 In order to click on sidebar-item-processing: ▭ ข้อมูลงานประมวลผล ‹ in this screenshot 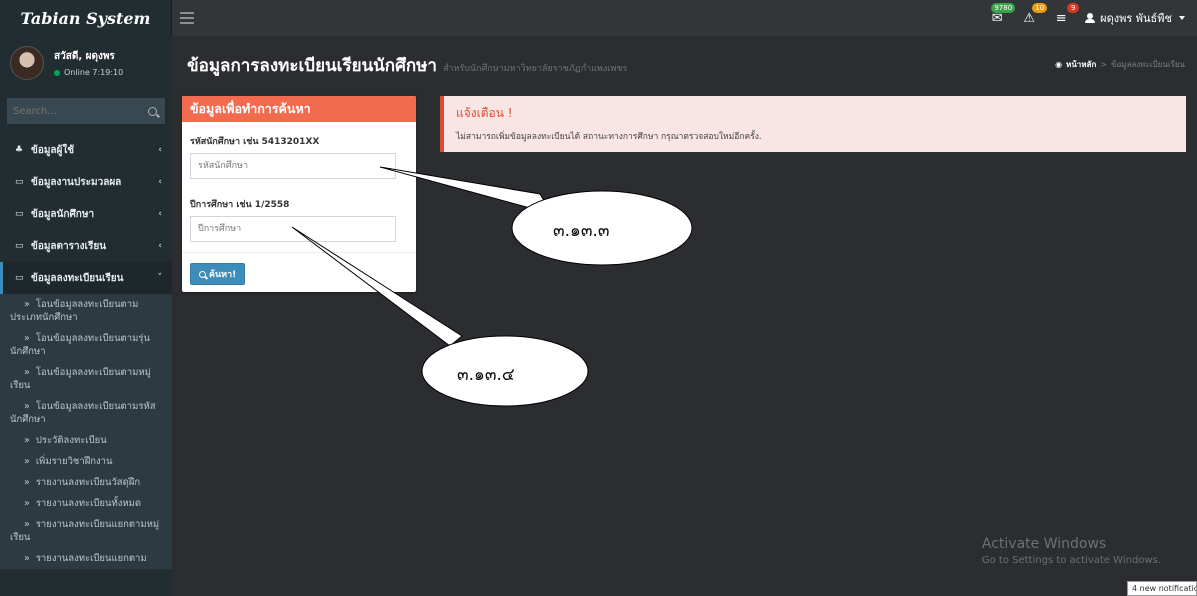, I will do `click(86, 182)`.